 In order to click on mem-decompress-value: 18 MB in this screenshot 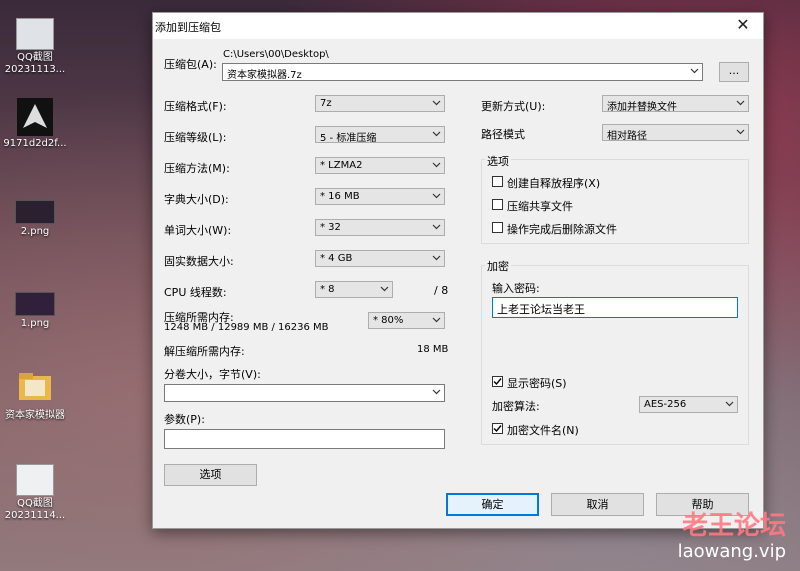, I will do `click(433, 349)`.